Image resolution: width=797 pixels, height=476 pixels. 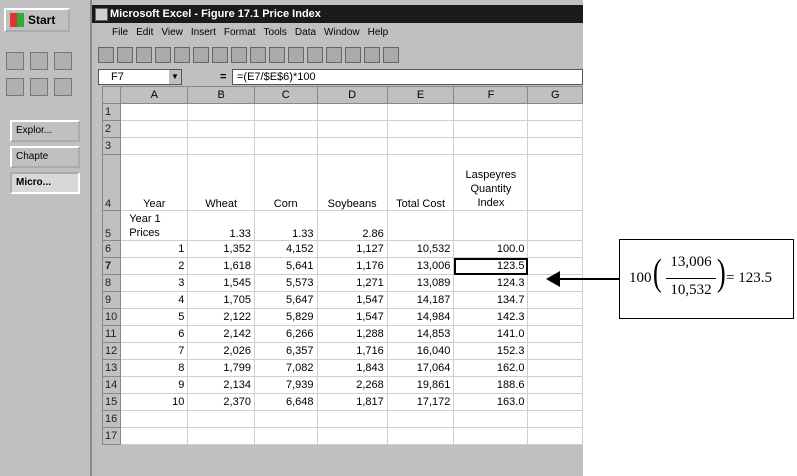 I want to click on cell-wheat: 2,026, so click(x=221, y=351).